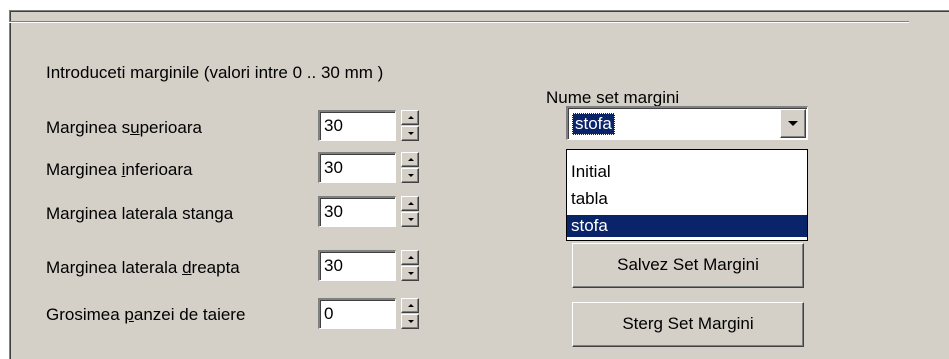  I want to click on set-name-label: Nume set margini, so click(613, 97).